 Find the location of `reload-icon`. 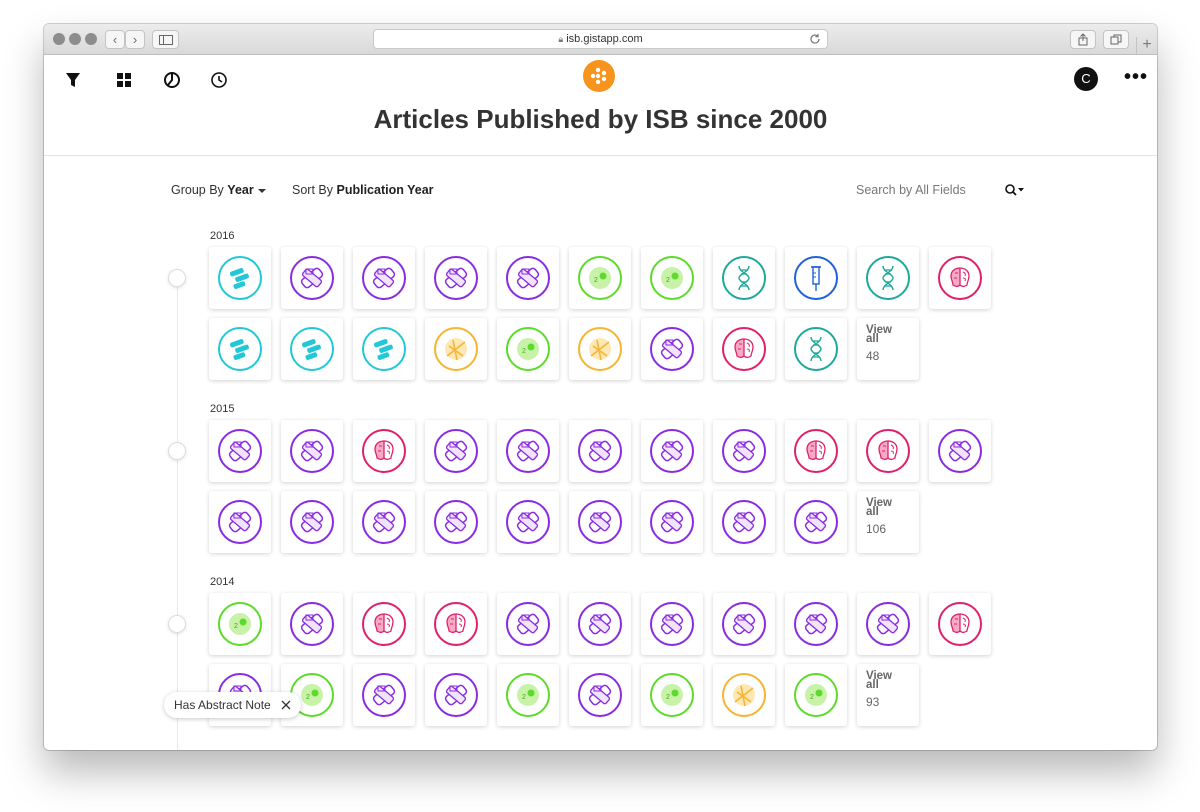

reload-icon is located at coordinates (815, 39).